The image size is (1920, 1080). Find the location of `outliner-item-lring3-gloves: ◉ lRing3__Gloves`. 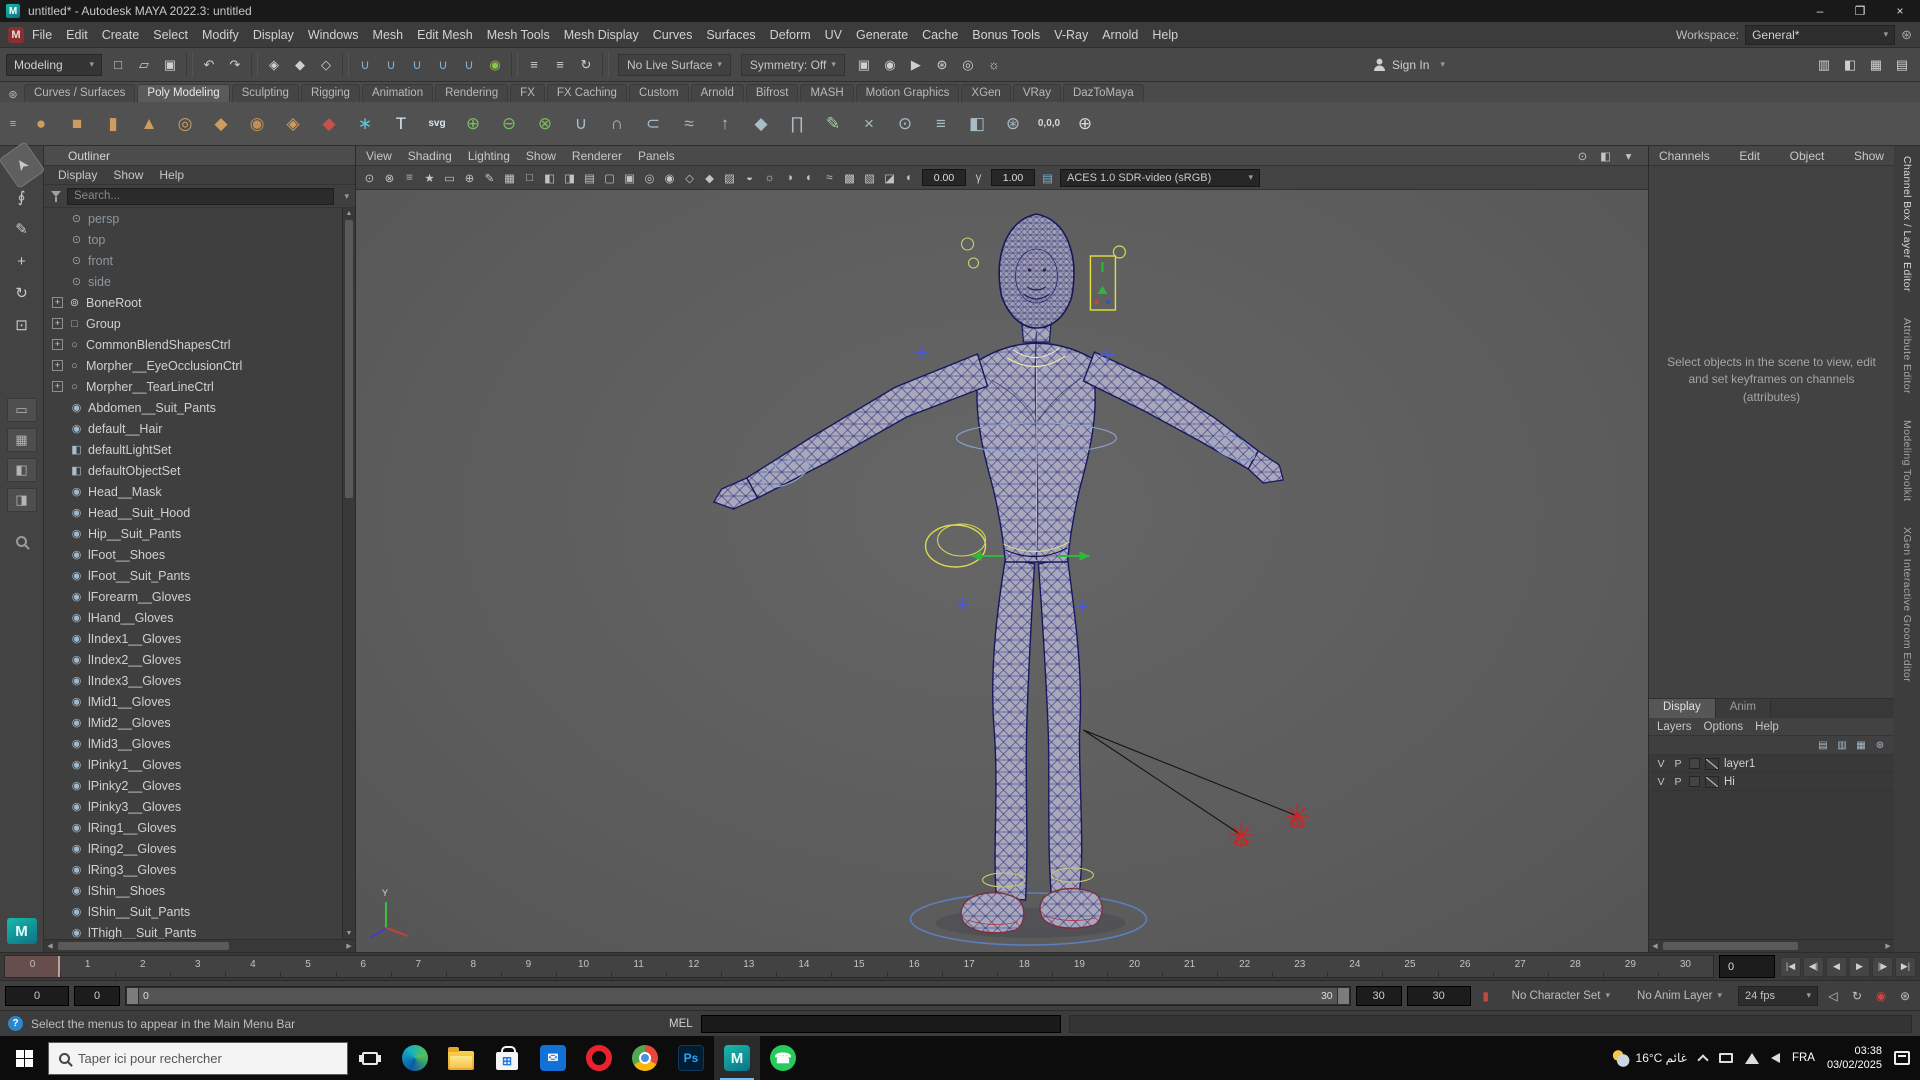

outliner-item-lring3-gloves: ◉ lRing3__Gloves is located at coordinates (193, 869).